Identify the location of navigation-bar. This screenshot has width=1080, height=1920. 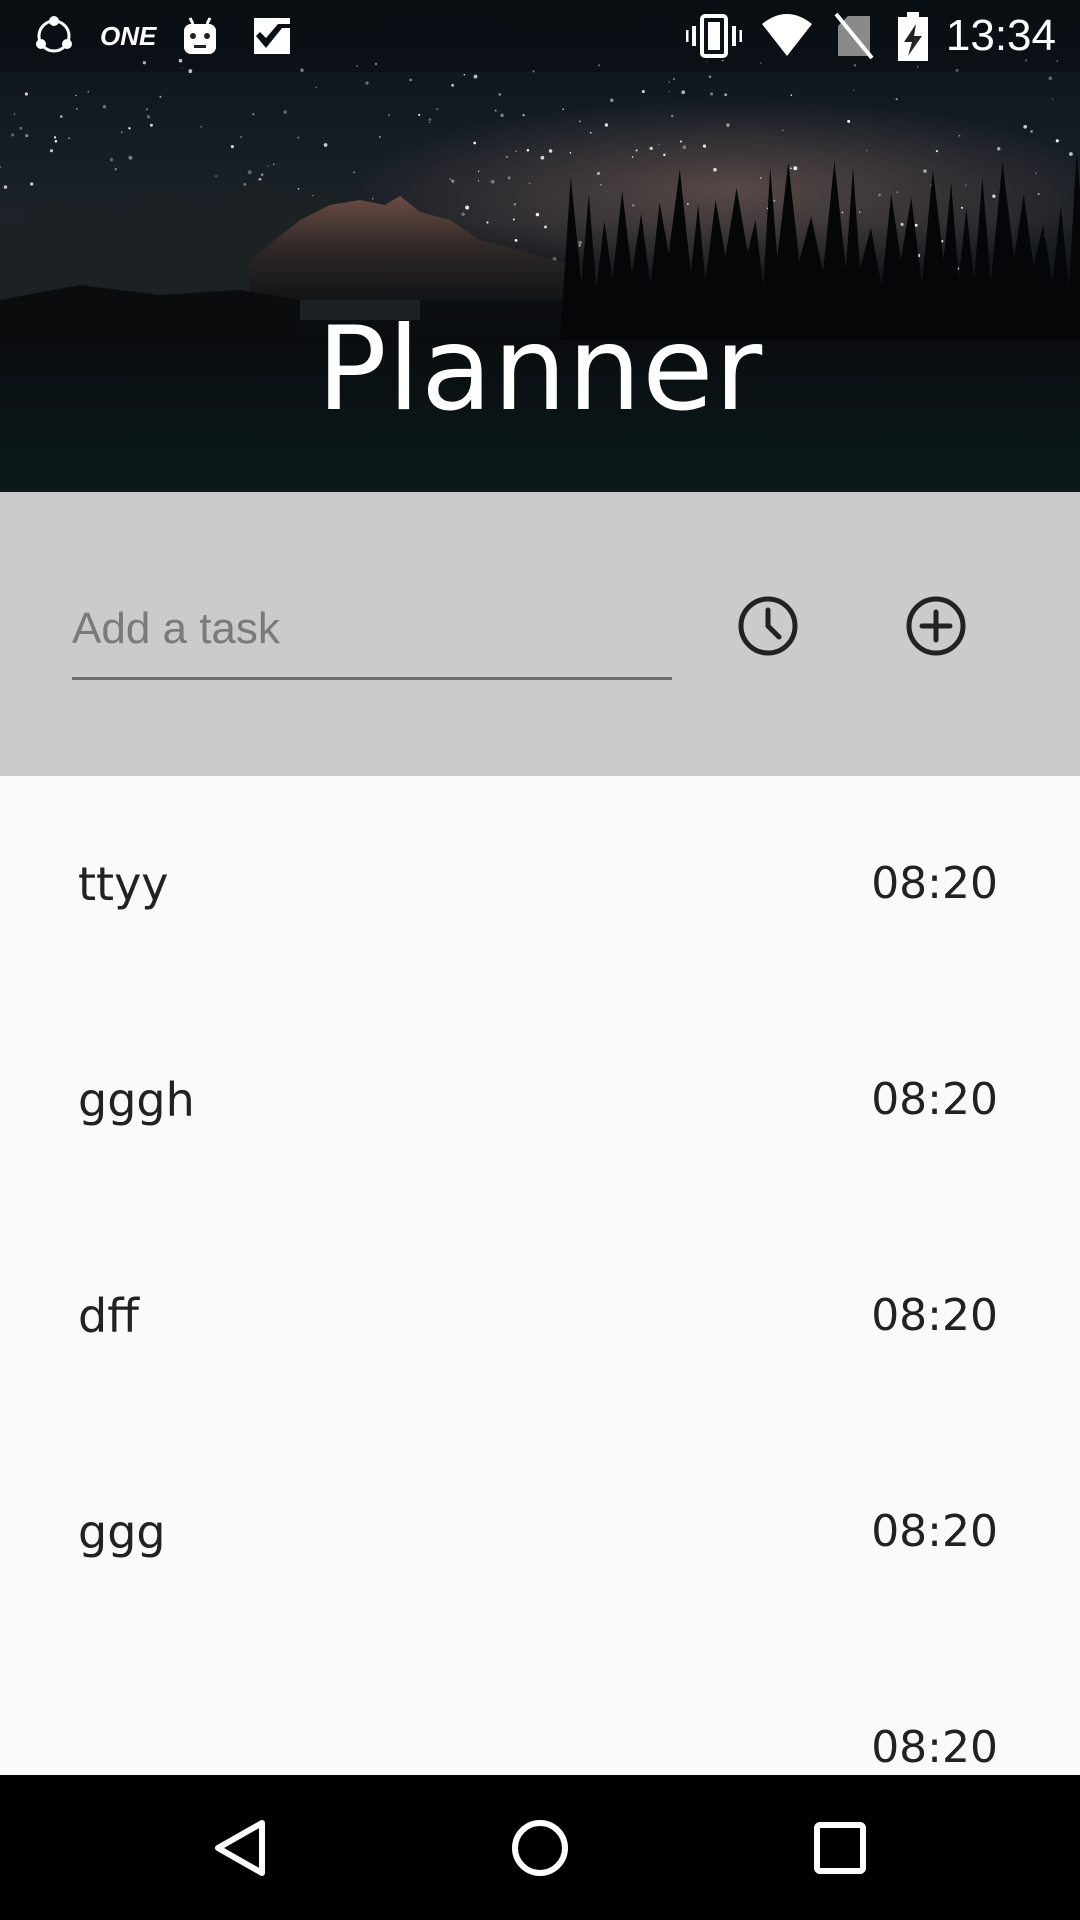
(540, 1847).